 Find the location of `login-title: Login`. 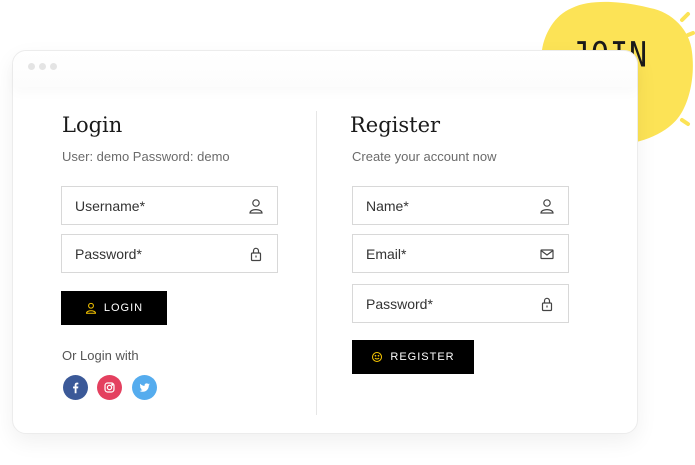

login-title: Login is located at coordinates (92, 125).